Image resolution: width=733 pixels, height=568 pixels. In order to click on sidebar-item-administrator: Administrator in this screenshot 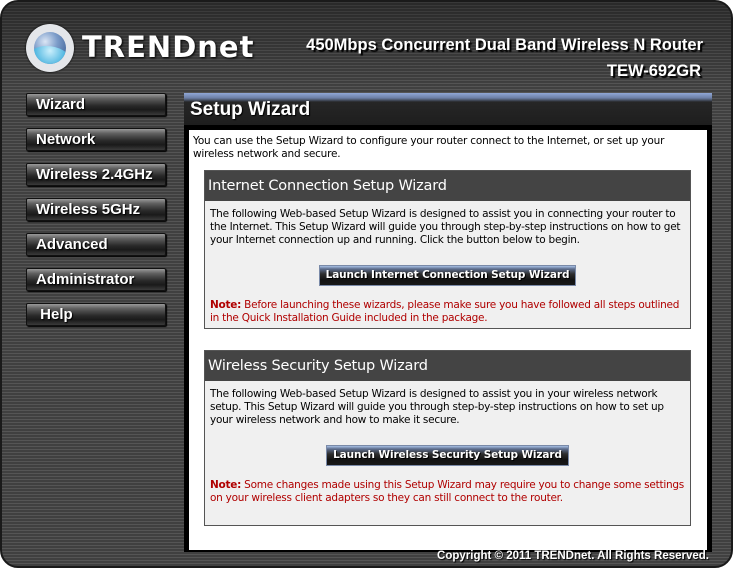, I will do `click(96, 279)`.